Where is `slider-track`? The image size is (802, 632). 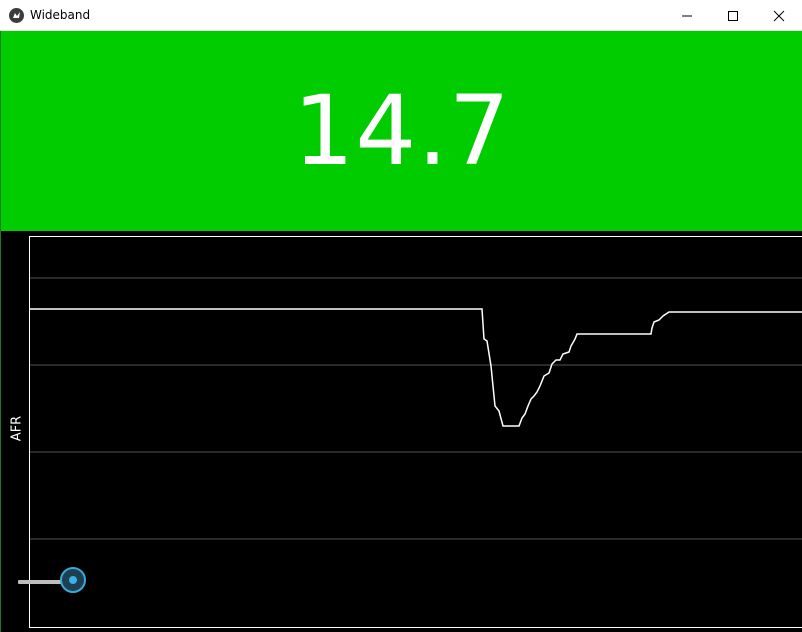 slider-track is located at coordinates (40, 582).